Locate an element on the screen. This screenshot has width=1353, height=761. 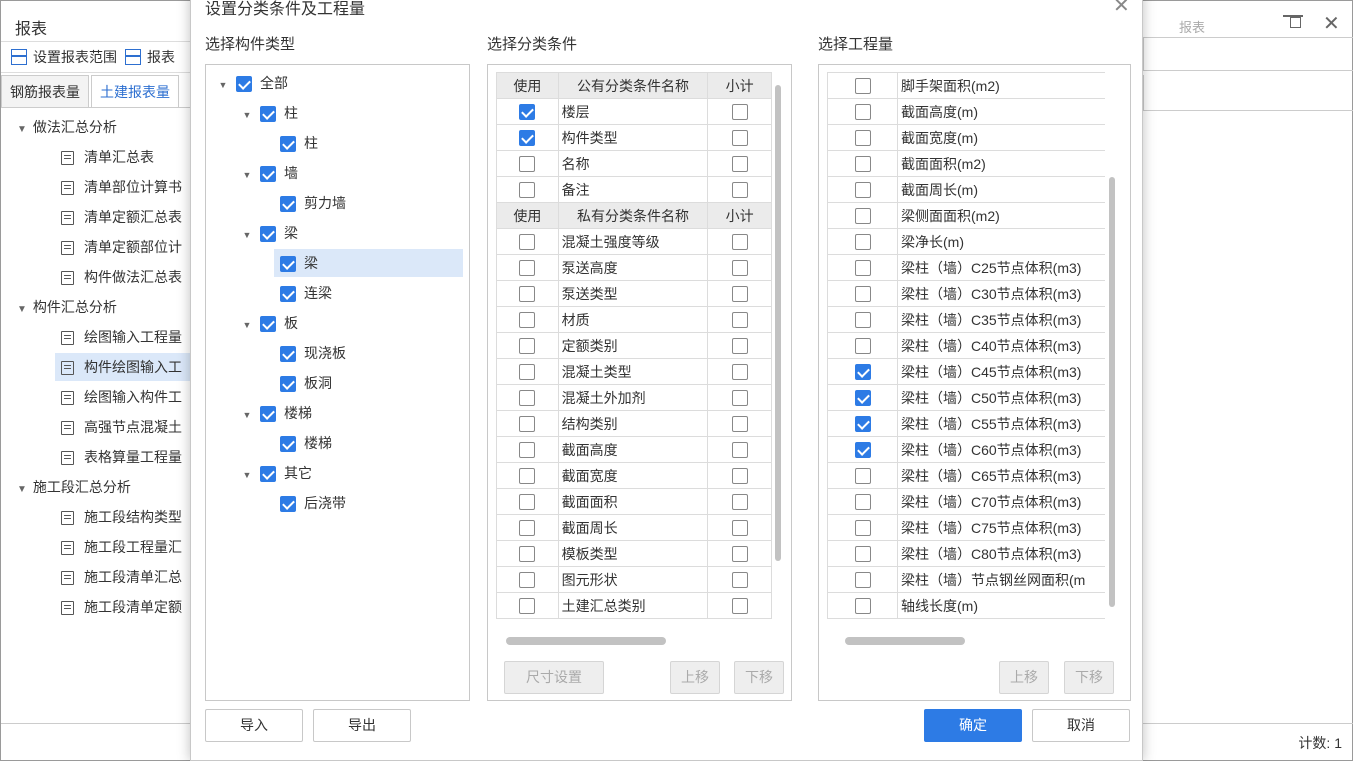
quantity-row: 梁柱（墙）C60节点体积(m3) is located at coordinates (966, 449).